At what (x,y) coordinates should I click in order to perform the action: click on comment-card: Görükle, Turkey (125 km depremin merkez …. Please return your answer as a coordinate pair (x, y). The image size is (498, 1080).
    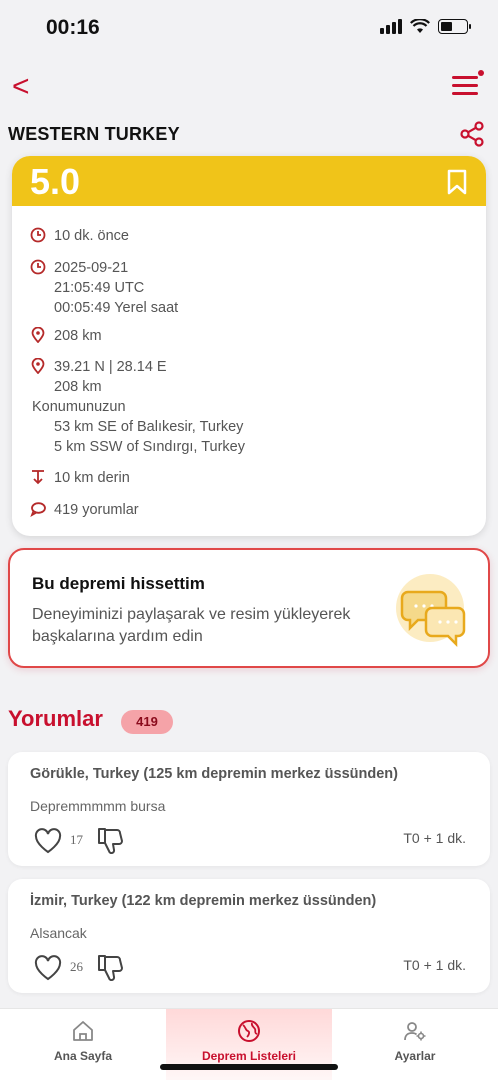
    Looking at the image, I should click on (249, 809).